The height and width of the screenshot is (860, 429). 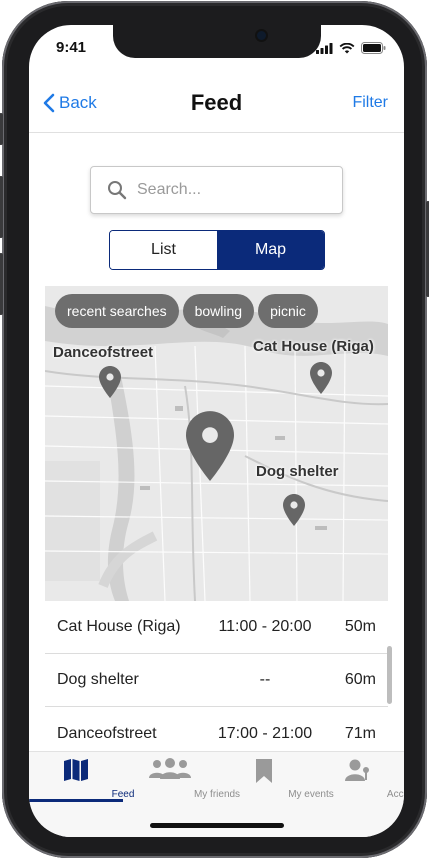 I want to click on map-label-dog-shelter: Dog shelter, so click(x=297, y=471).